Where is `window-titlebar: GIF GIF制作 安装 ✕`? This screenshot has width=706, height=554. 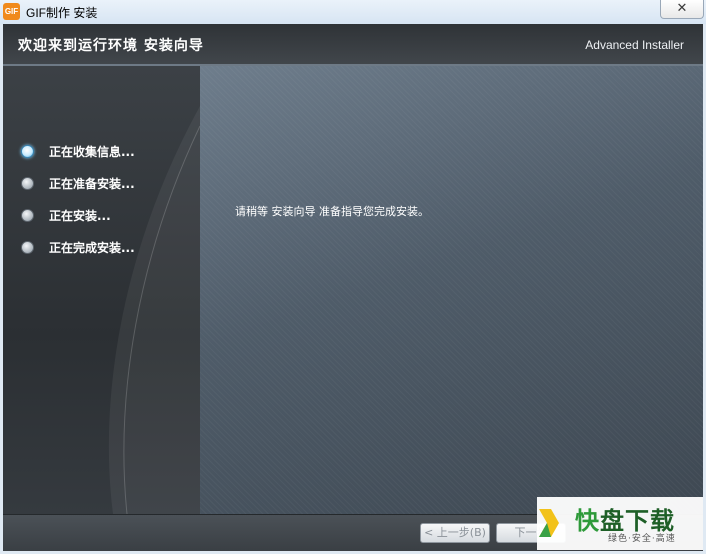 window-titlebar: GIF GIF制作 安装 ✕ is located at coordinates (353, 12).